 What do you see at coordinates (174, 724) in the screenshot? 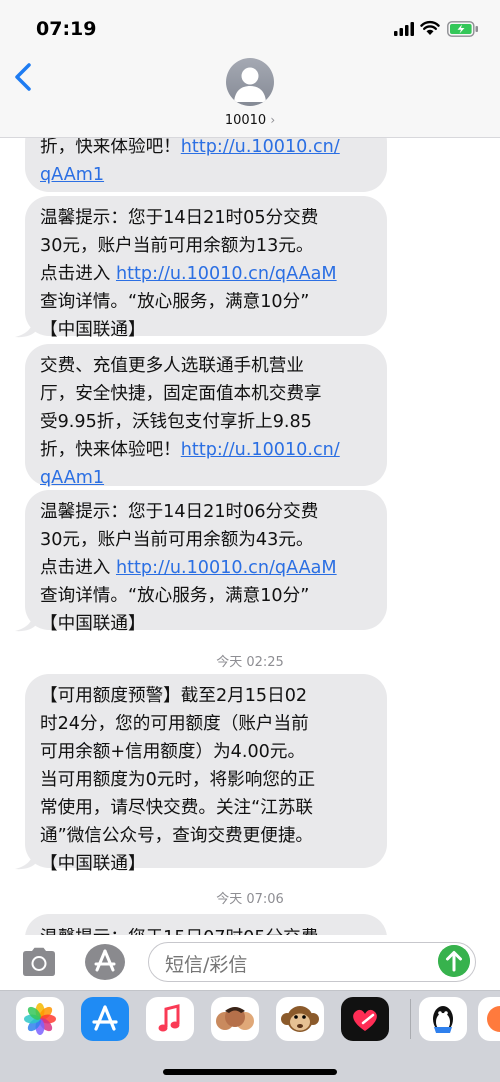
I see `message-text: 时24分，您的可用额度（账户当前` at bounding box center [174, 724].